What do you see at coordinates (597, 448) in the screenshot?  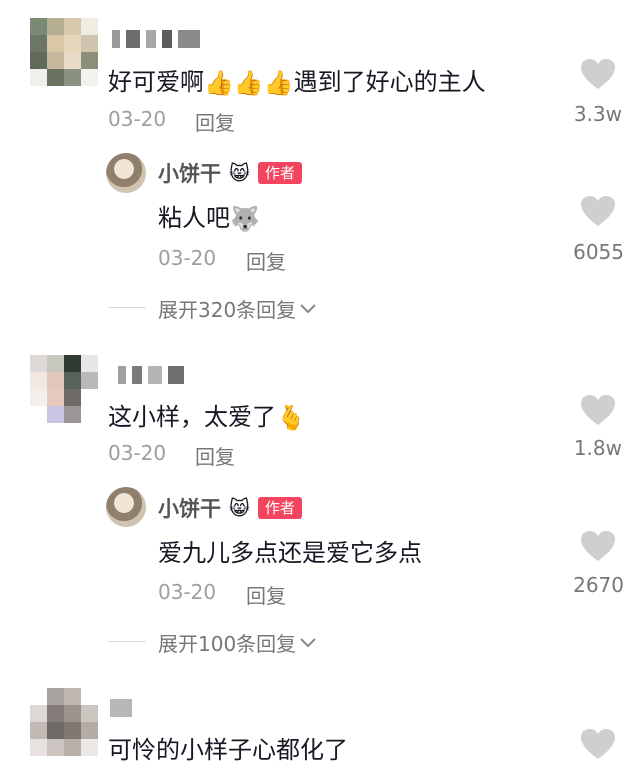 I see `like-count: 1.8w` at bounding box center [597, 448].